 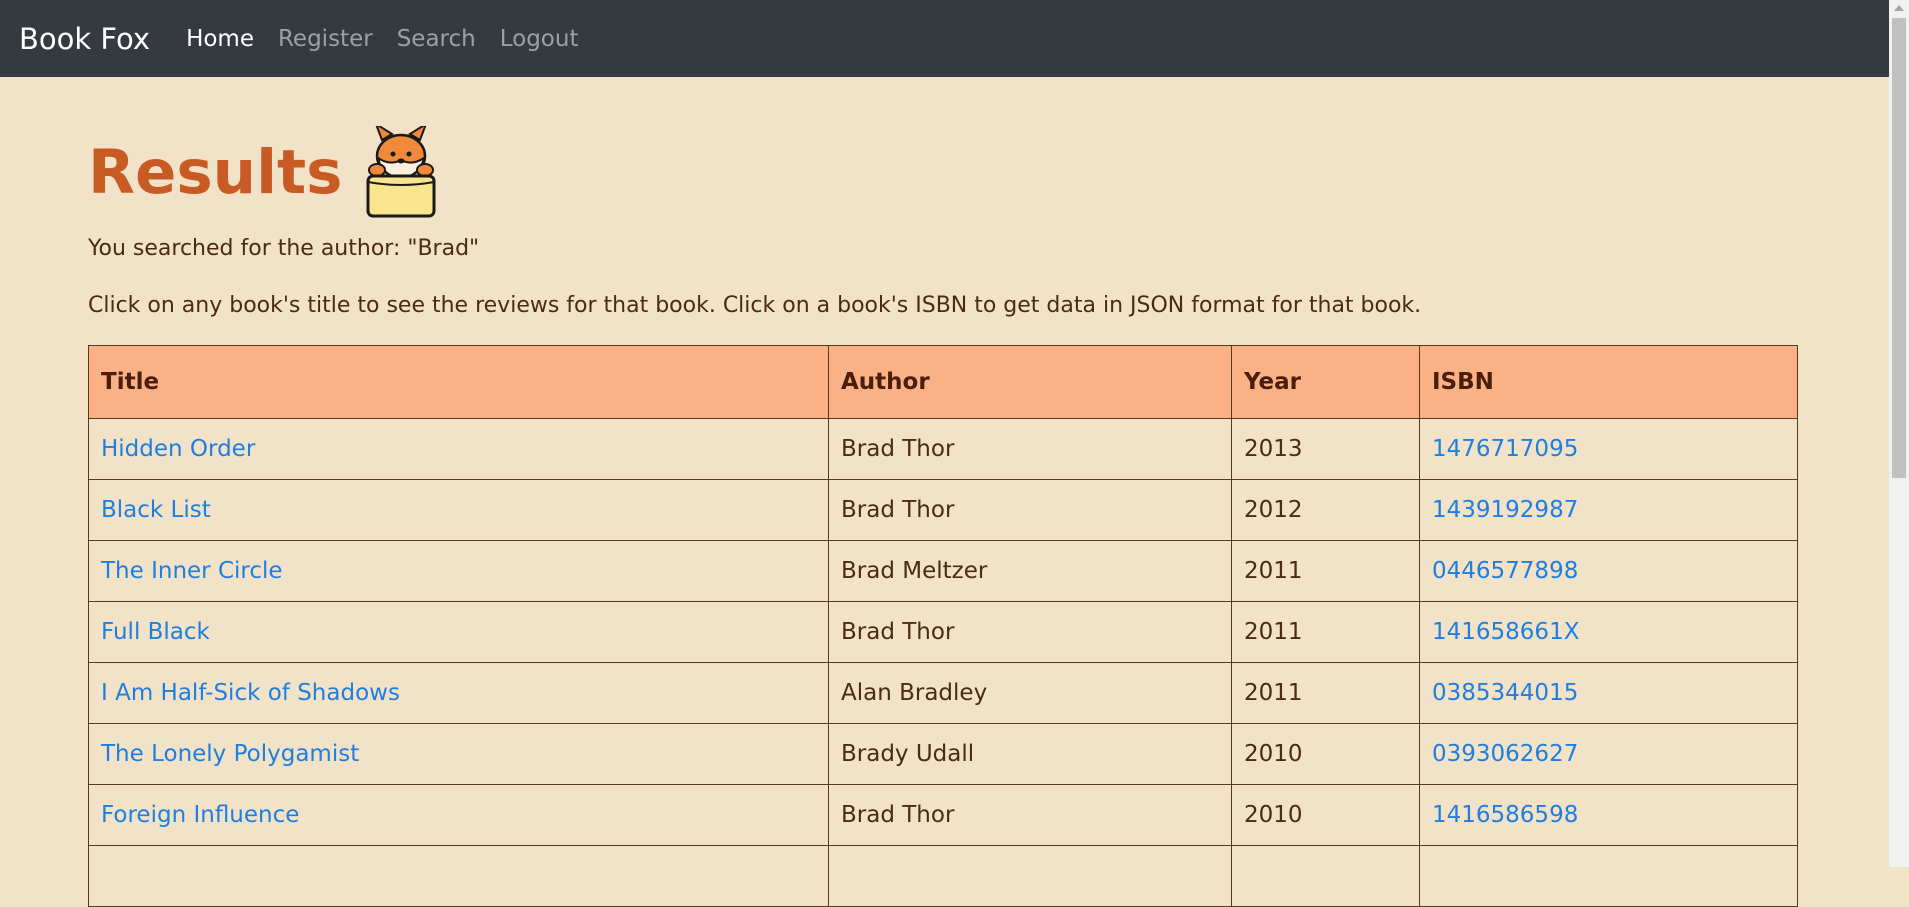 What do you see at coordinates (1608, 571) in the screenshot?
I see `isbn-cell: 0446577898` at bounding box center [1608, 571].